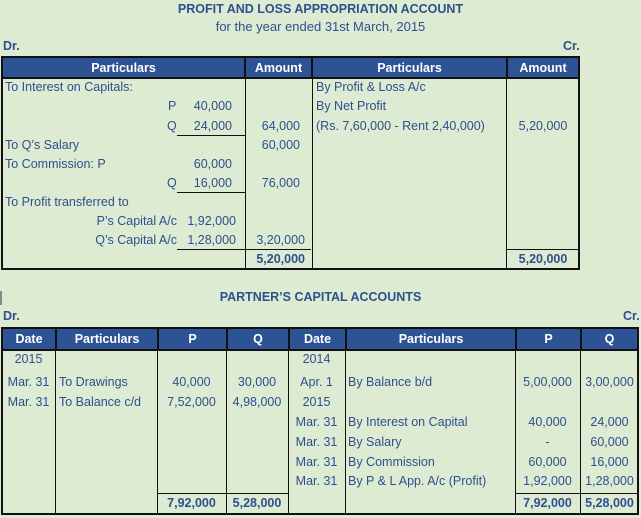 The image size is (641, 518). I want to click on salary-label: To Q’s Salary, so click(42, 145).